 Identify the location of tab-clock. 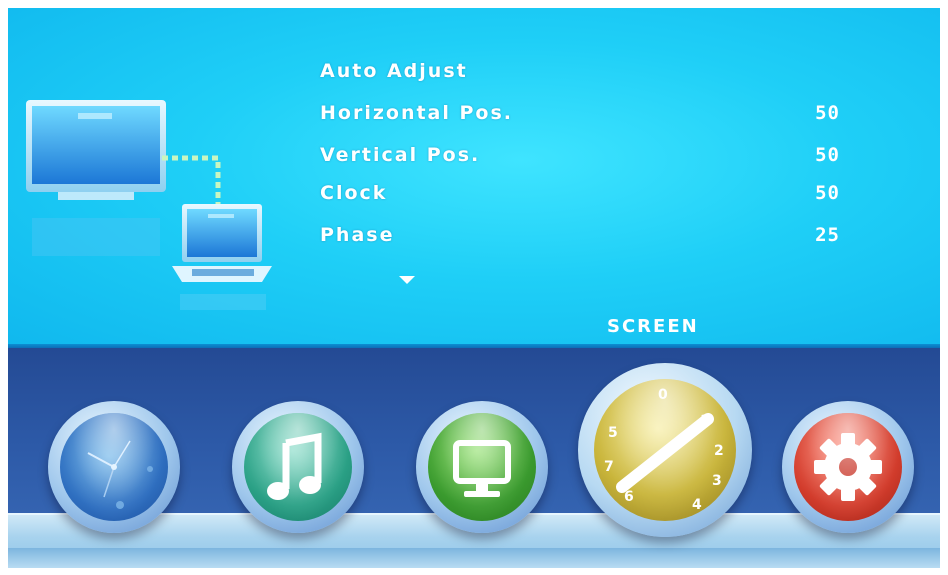
(114, 467).